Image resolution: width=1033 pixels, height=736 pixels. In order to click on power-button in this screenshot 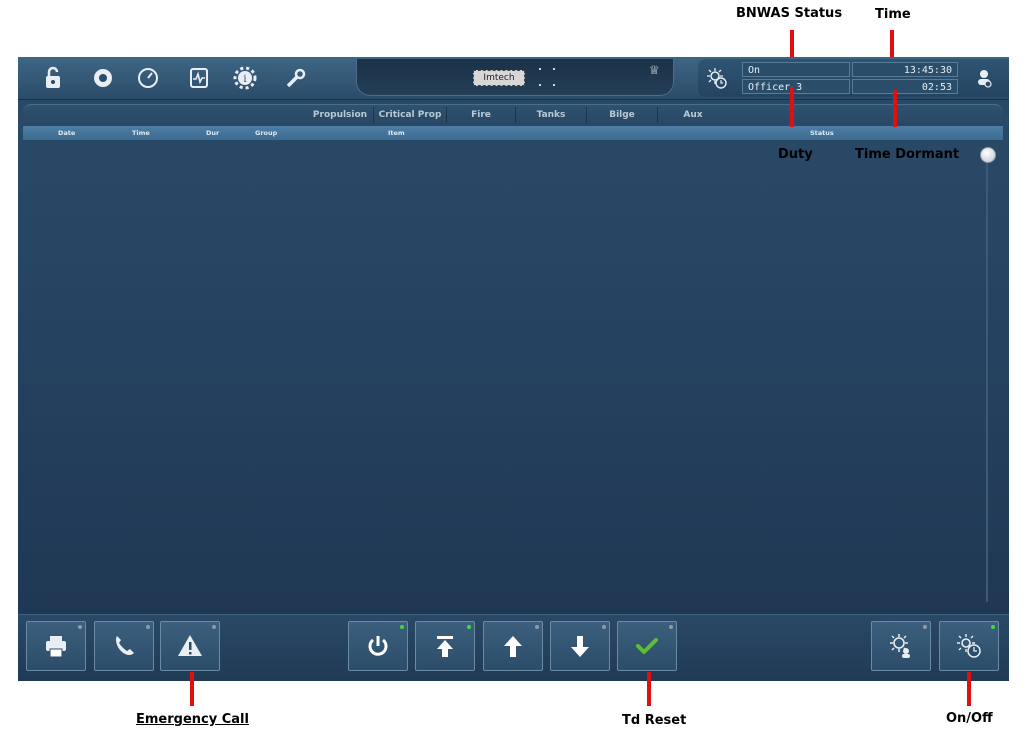, I will do `click(378, 646)`.